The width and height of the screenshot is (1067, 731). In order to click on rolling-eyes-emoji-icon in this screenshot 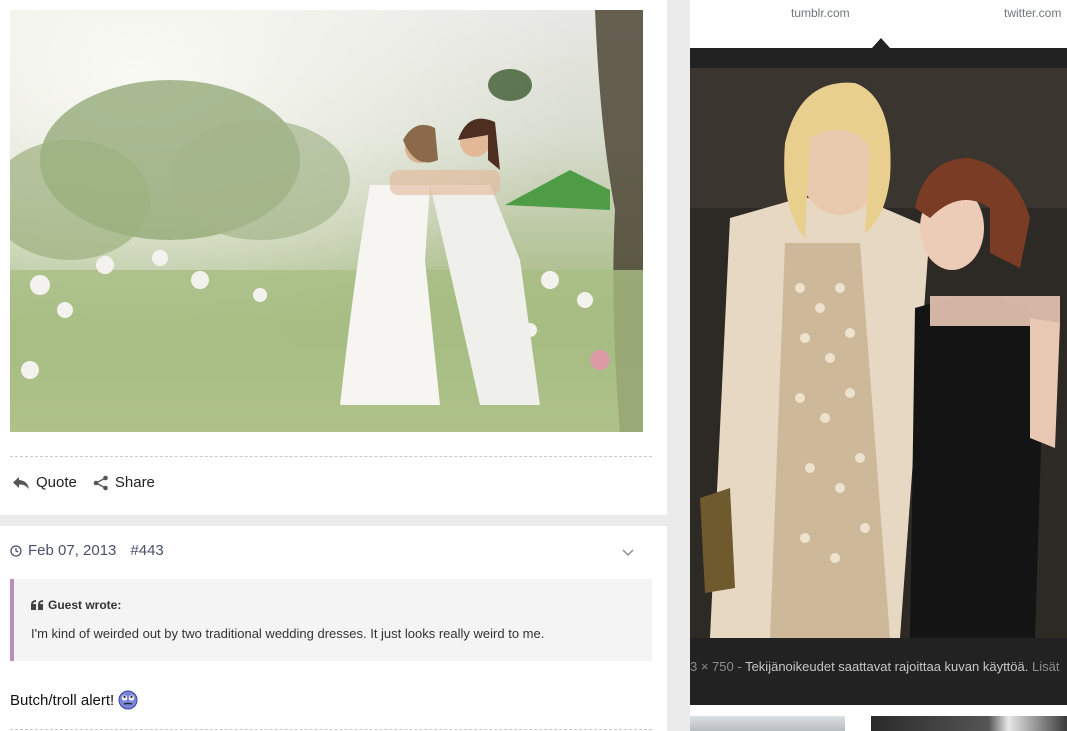, I will do `click(128, 700)`.